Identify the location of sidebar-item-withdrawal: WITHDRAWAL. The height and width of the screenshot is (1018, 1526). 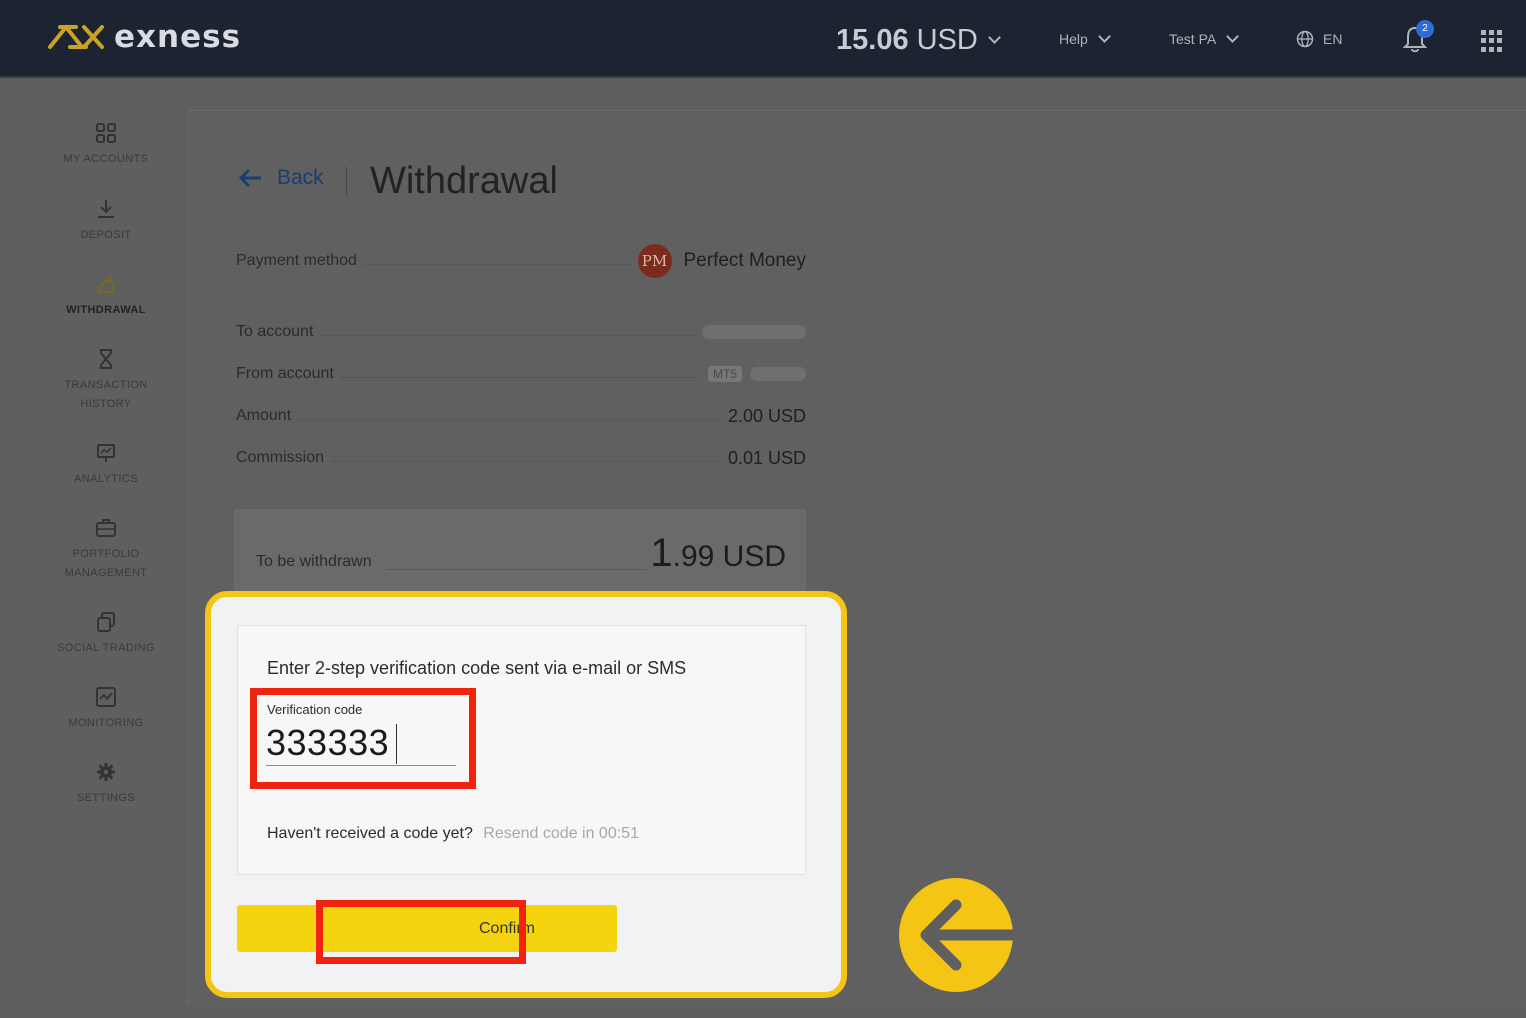
(106, 296).